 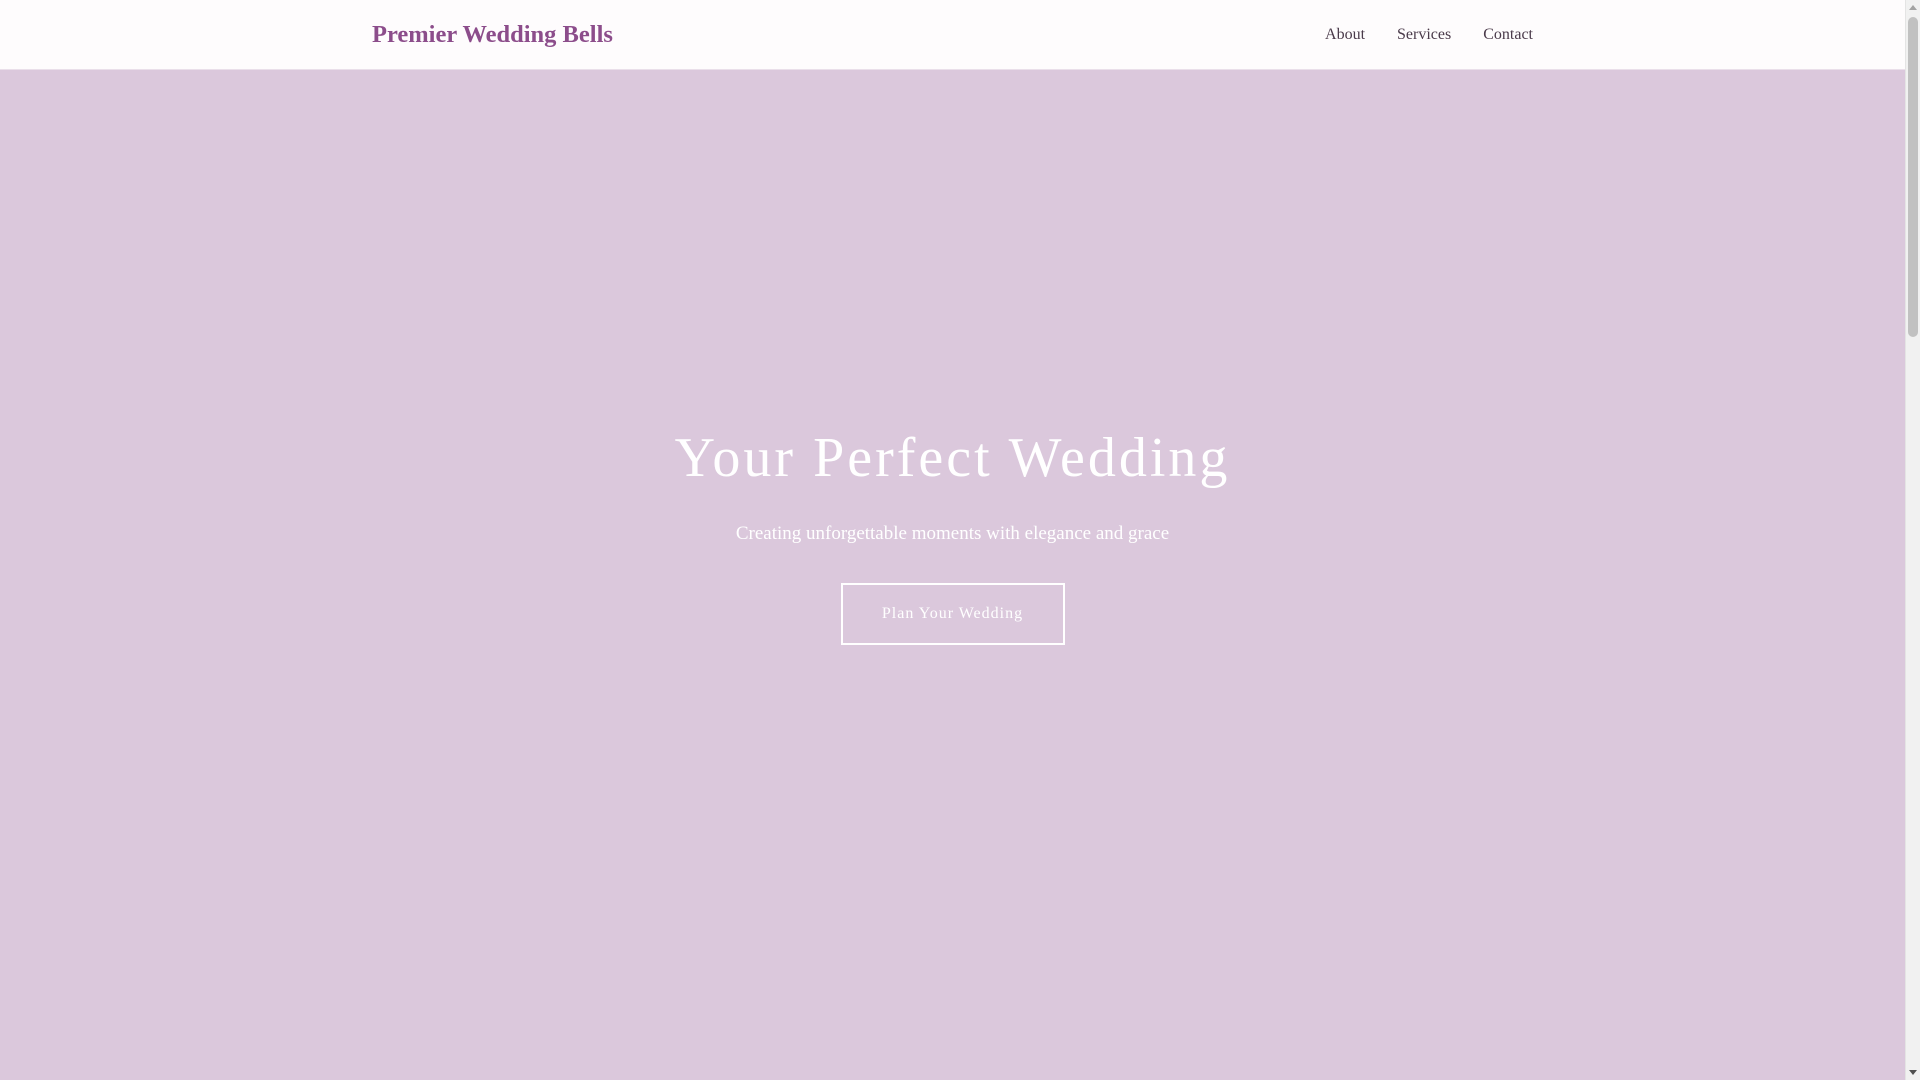 What do you see at coordinates (1508, 35) in the screenshot?
I see `nav-link-contact: Contact` at bounding box center [1508, 35].